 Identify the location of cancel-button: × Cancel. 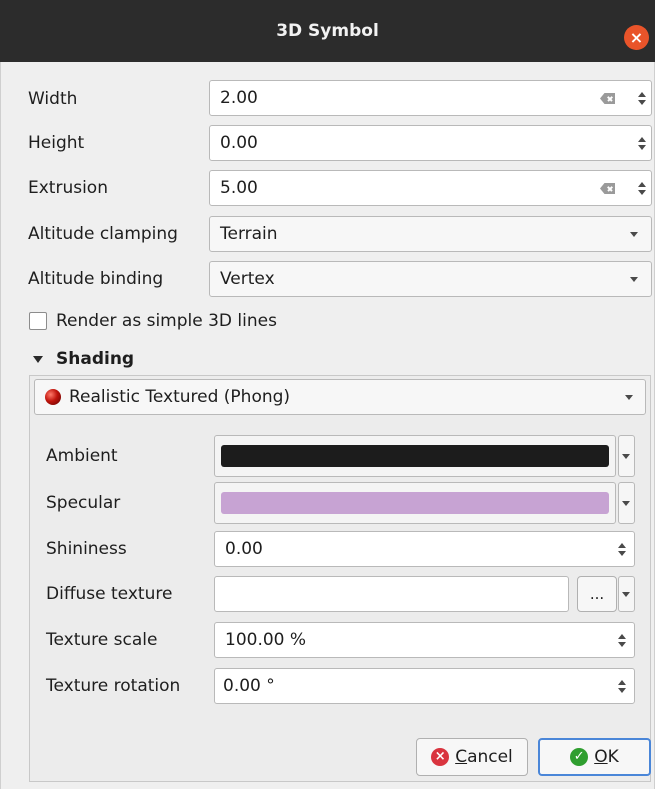
(472, 757).